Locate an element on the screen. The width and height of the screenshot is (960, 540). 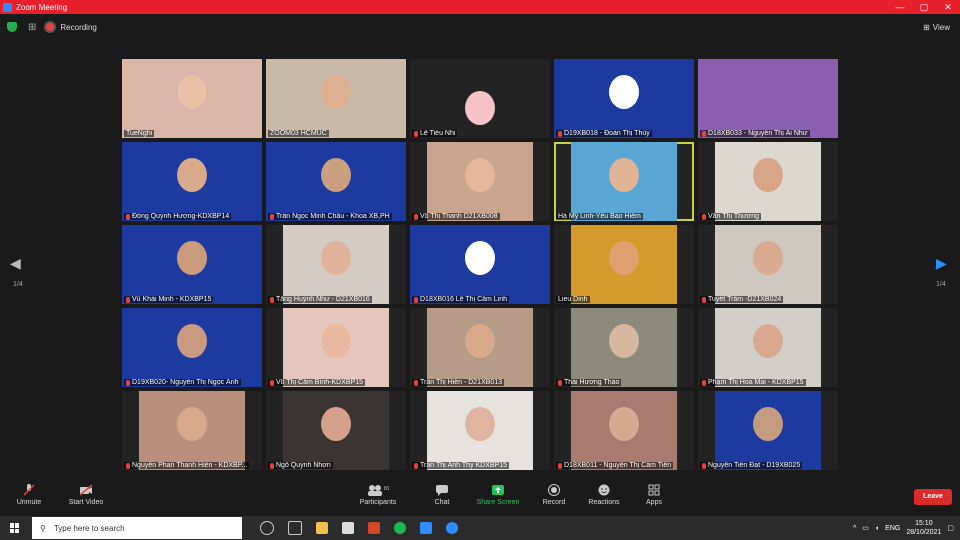
participants-button: 81 Participants is located at coordinates (378, 494).